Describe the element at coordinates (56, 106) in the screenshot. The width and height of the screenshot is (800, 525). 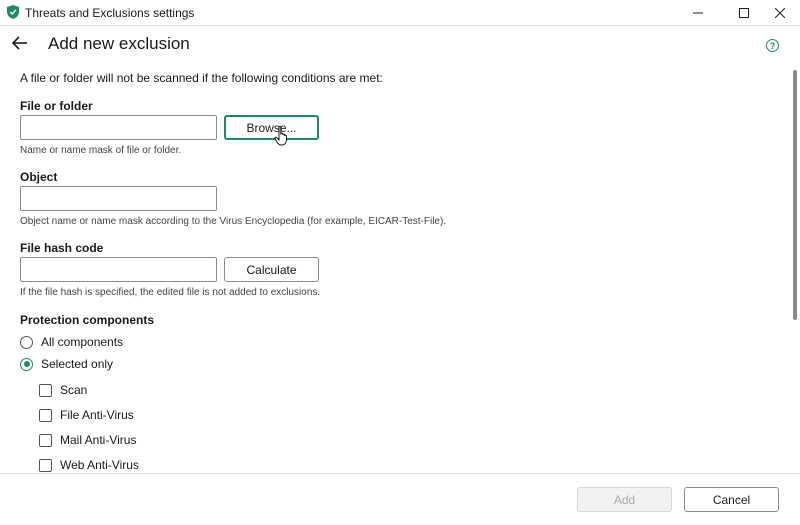
I see `file-or-folder-label: File or folder` at that location.